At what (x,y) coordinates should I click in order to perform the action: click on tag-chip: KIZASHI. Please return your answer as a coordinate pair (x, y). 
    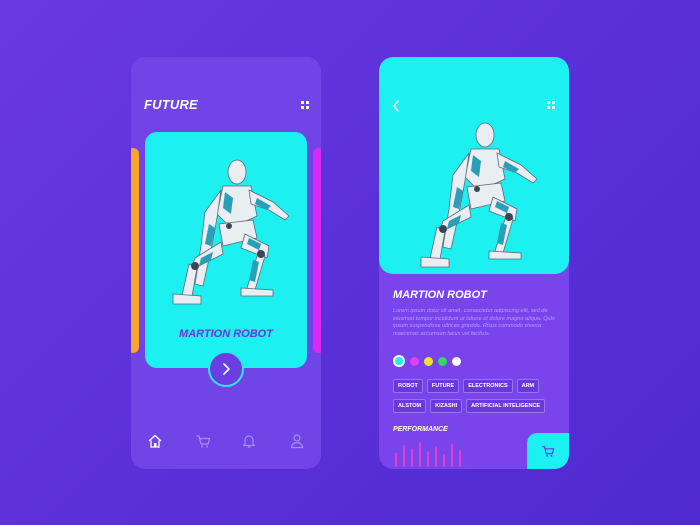
    Looking at the image, I should click on (446, 406).